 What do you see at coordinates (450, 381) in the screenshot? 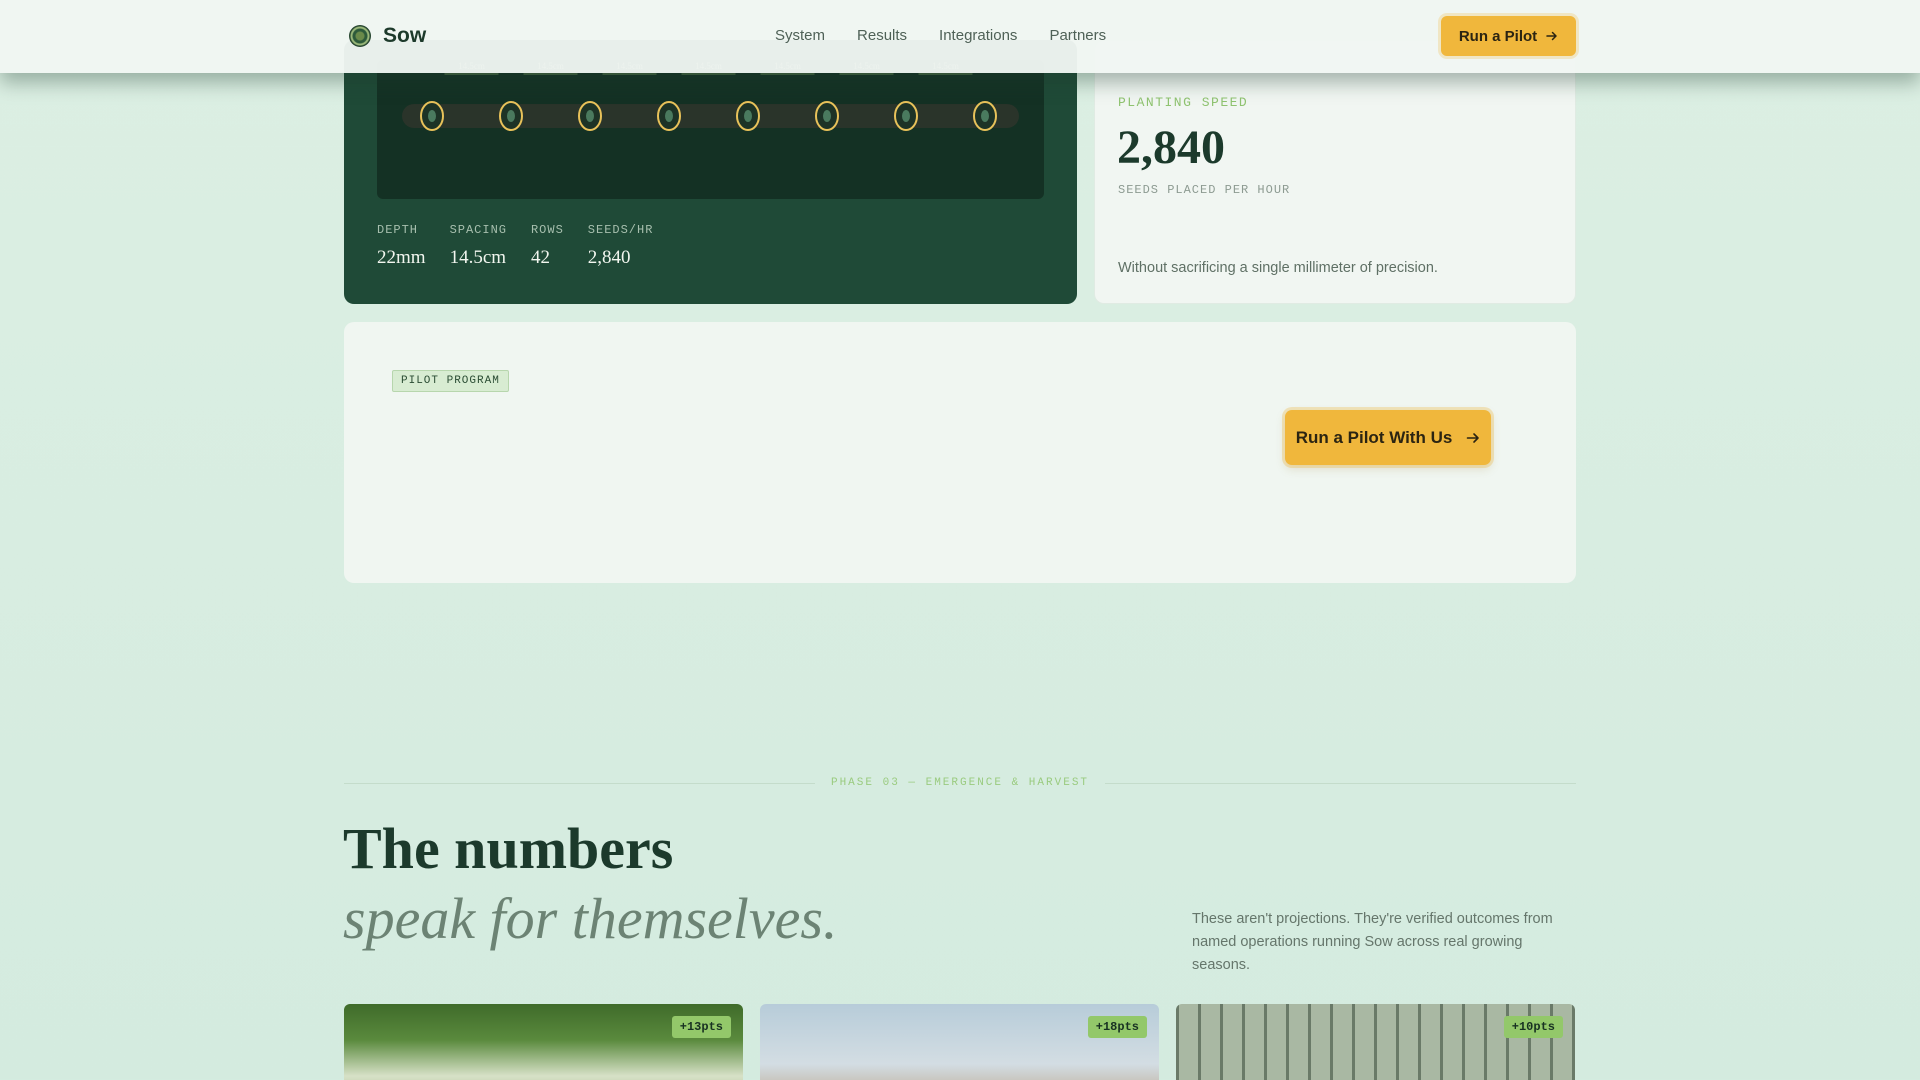
I see `pilot-program-badge: PILOT PROGRAM` at bounding box center [450, 381].